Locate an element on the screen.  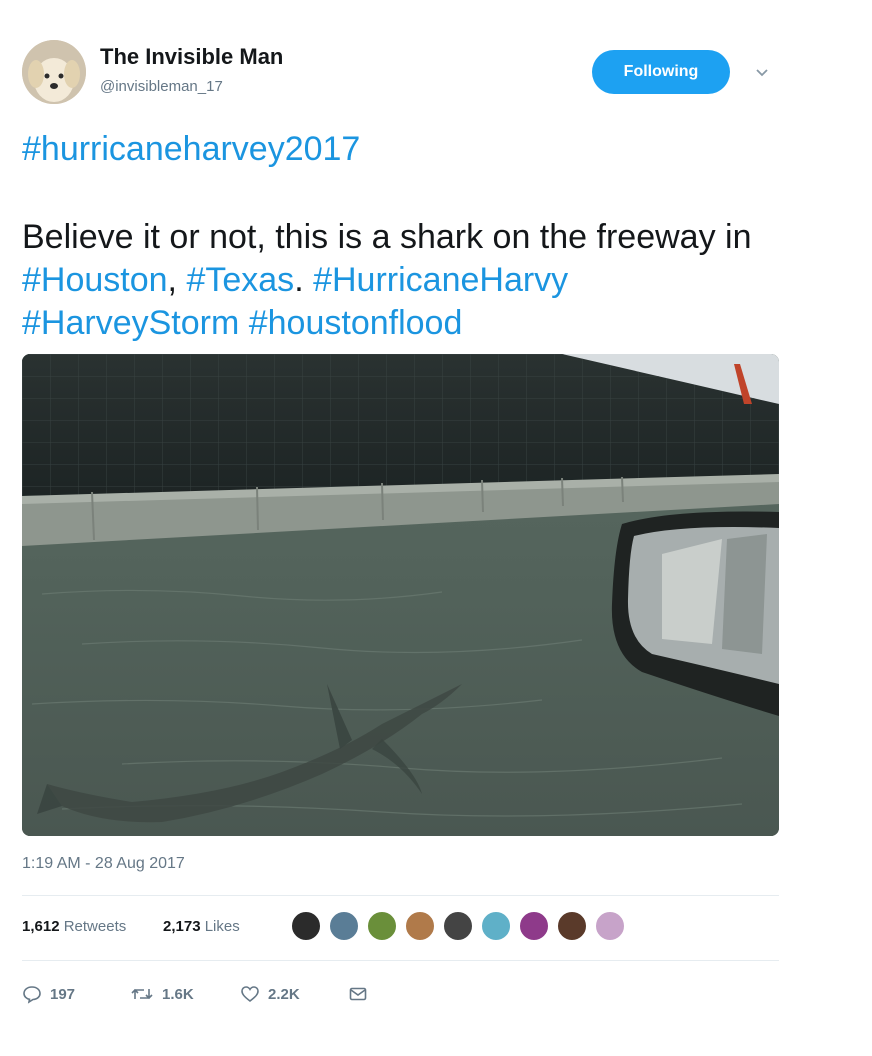
hashtag-harveystorm: #HarveyStorm is located at coordinates (130, 323).